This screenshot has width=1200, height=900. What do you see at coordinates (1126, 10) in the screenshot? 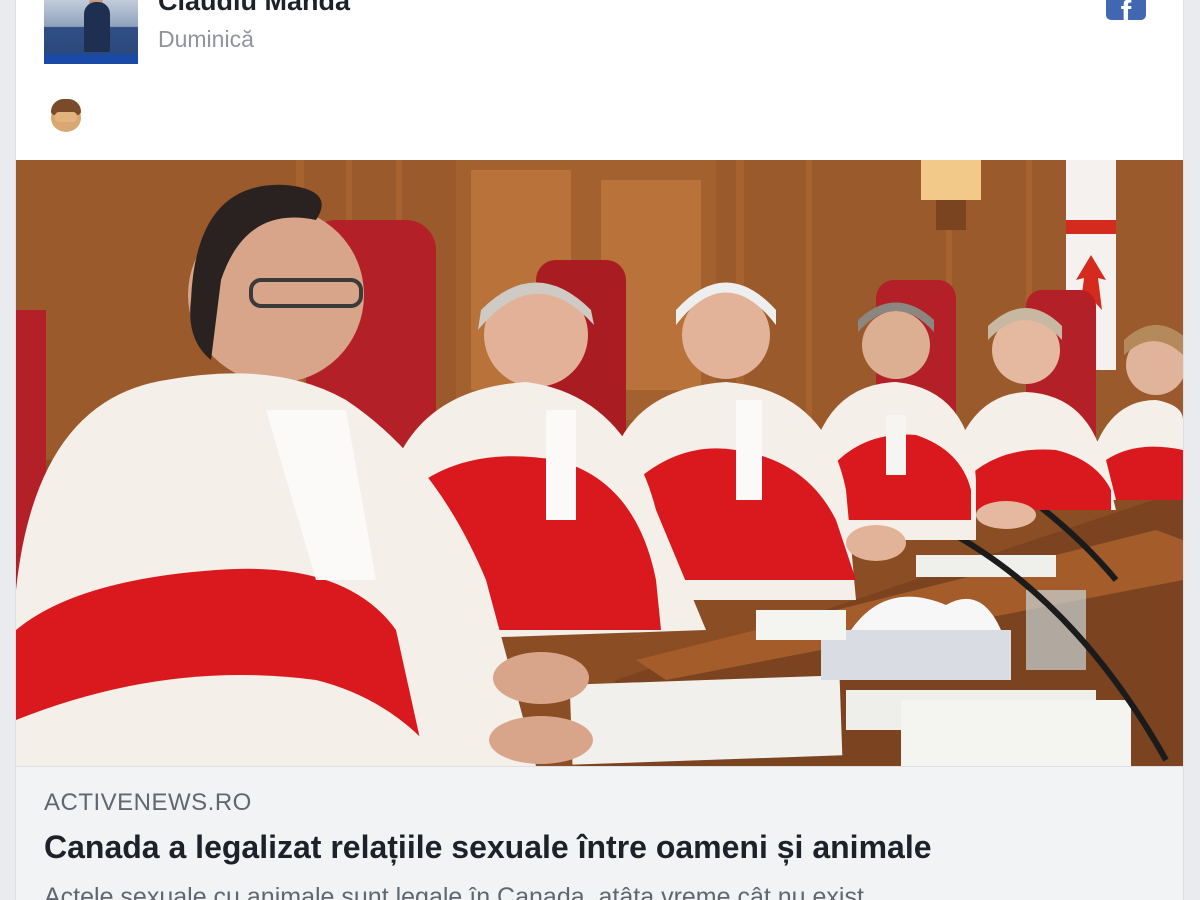
I see `facebook-icon: f` at bounding box center [1126, 10].